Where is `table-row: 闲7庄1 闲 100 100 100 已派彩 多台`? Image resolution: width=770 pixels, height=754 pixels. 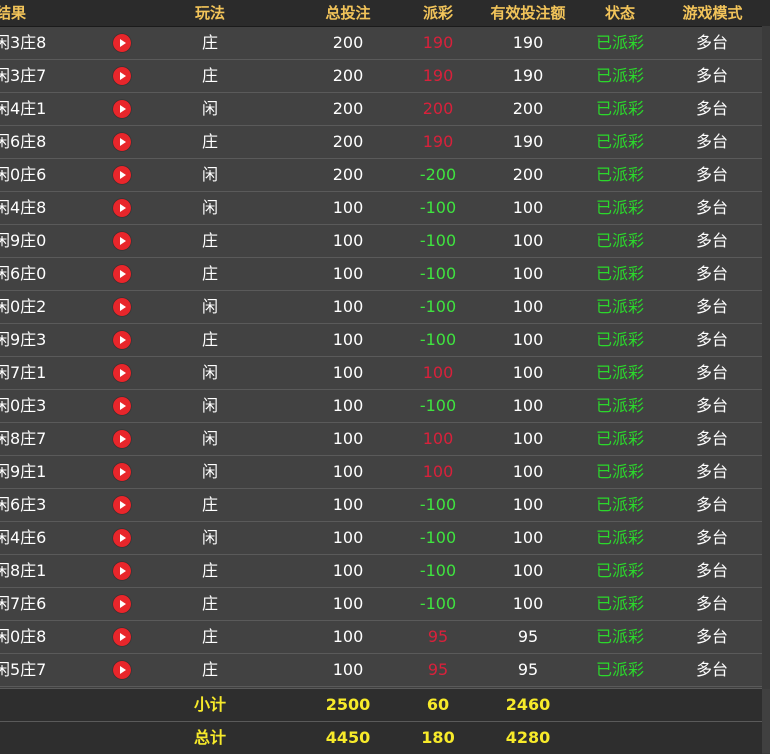
table-row: 闲7庄1 闲 100 100 100 已派彩 多台 is located at coordinates (381, 373).